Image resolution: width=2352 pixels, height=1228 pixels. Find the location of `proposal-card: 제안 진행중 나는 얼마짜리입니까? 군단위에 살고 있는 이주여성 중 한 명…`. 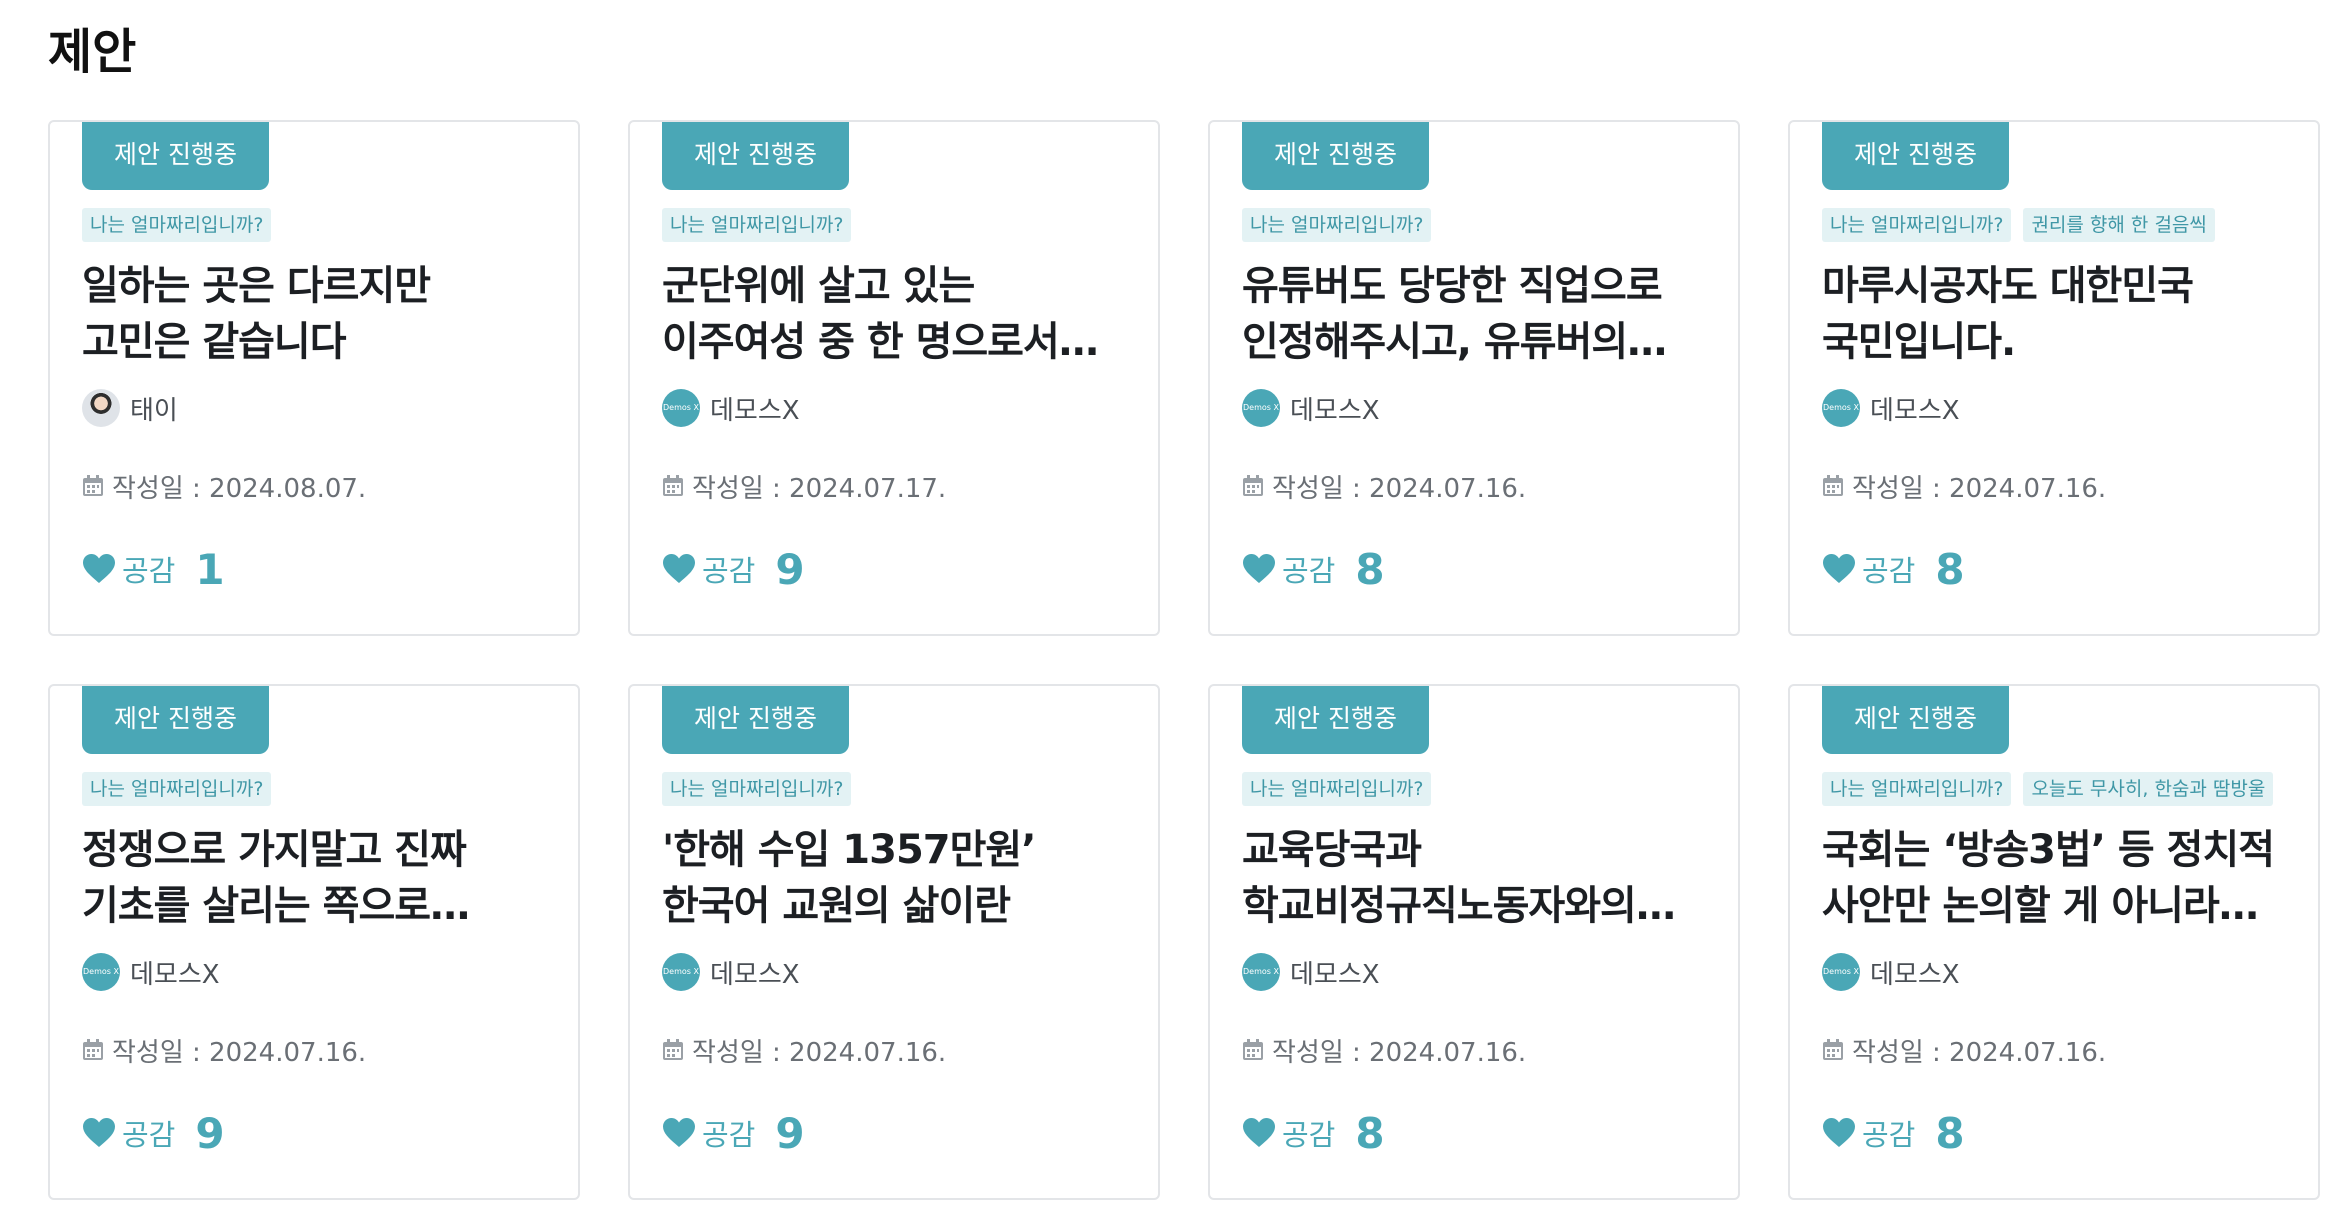

proposal-card: 제안 진행중 나는 얼마짜리입니까? 군단위에 살고 있는 이주여성 중 한 명… is located at coordinates (894, 378).